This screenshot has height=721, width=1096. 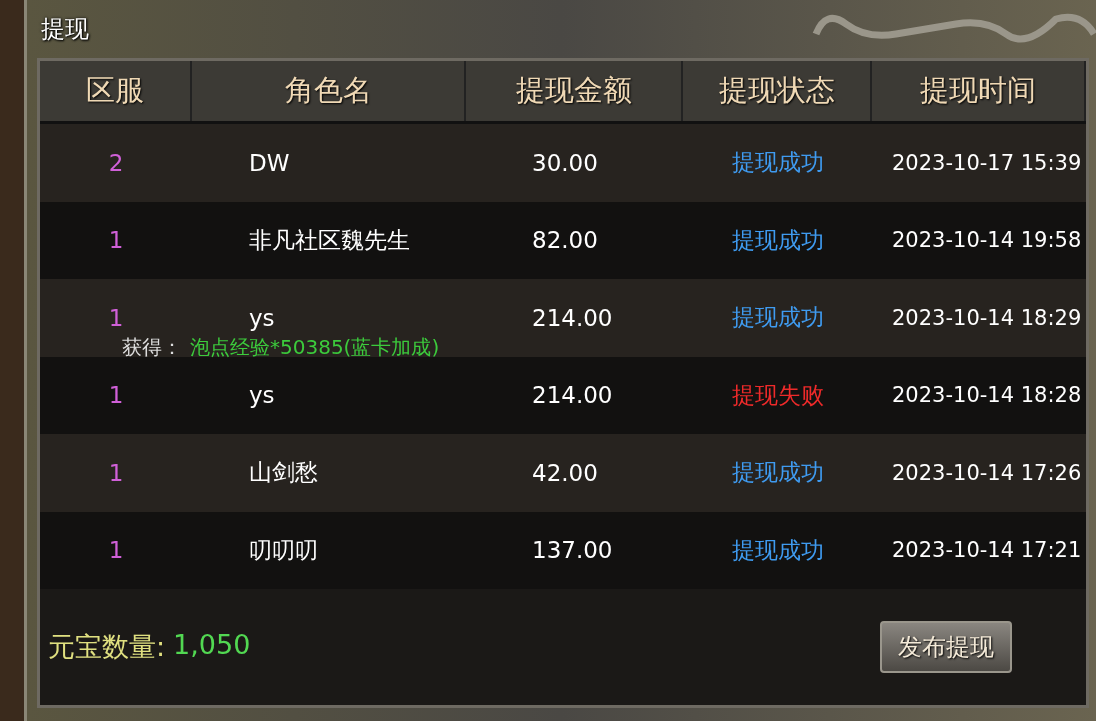 I want to click on role-name-cell-text: DW, so click(x=269, y=162).